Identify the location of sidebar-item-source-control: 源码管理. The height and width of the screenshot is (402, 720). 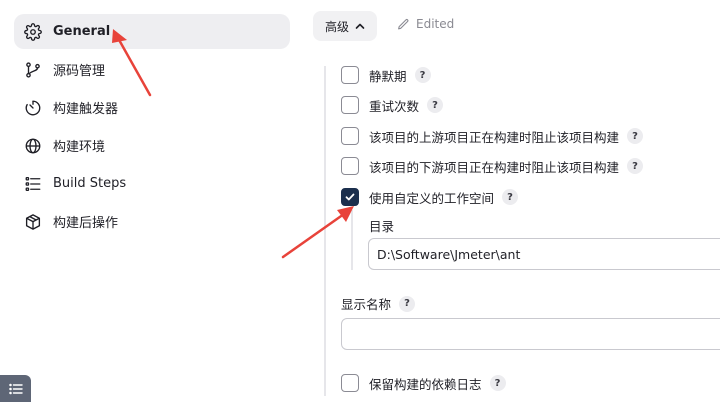
(152, 69).